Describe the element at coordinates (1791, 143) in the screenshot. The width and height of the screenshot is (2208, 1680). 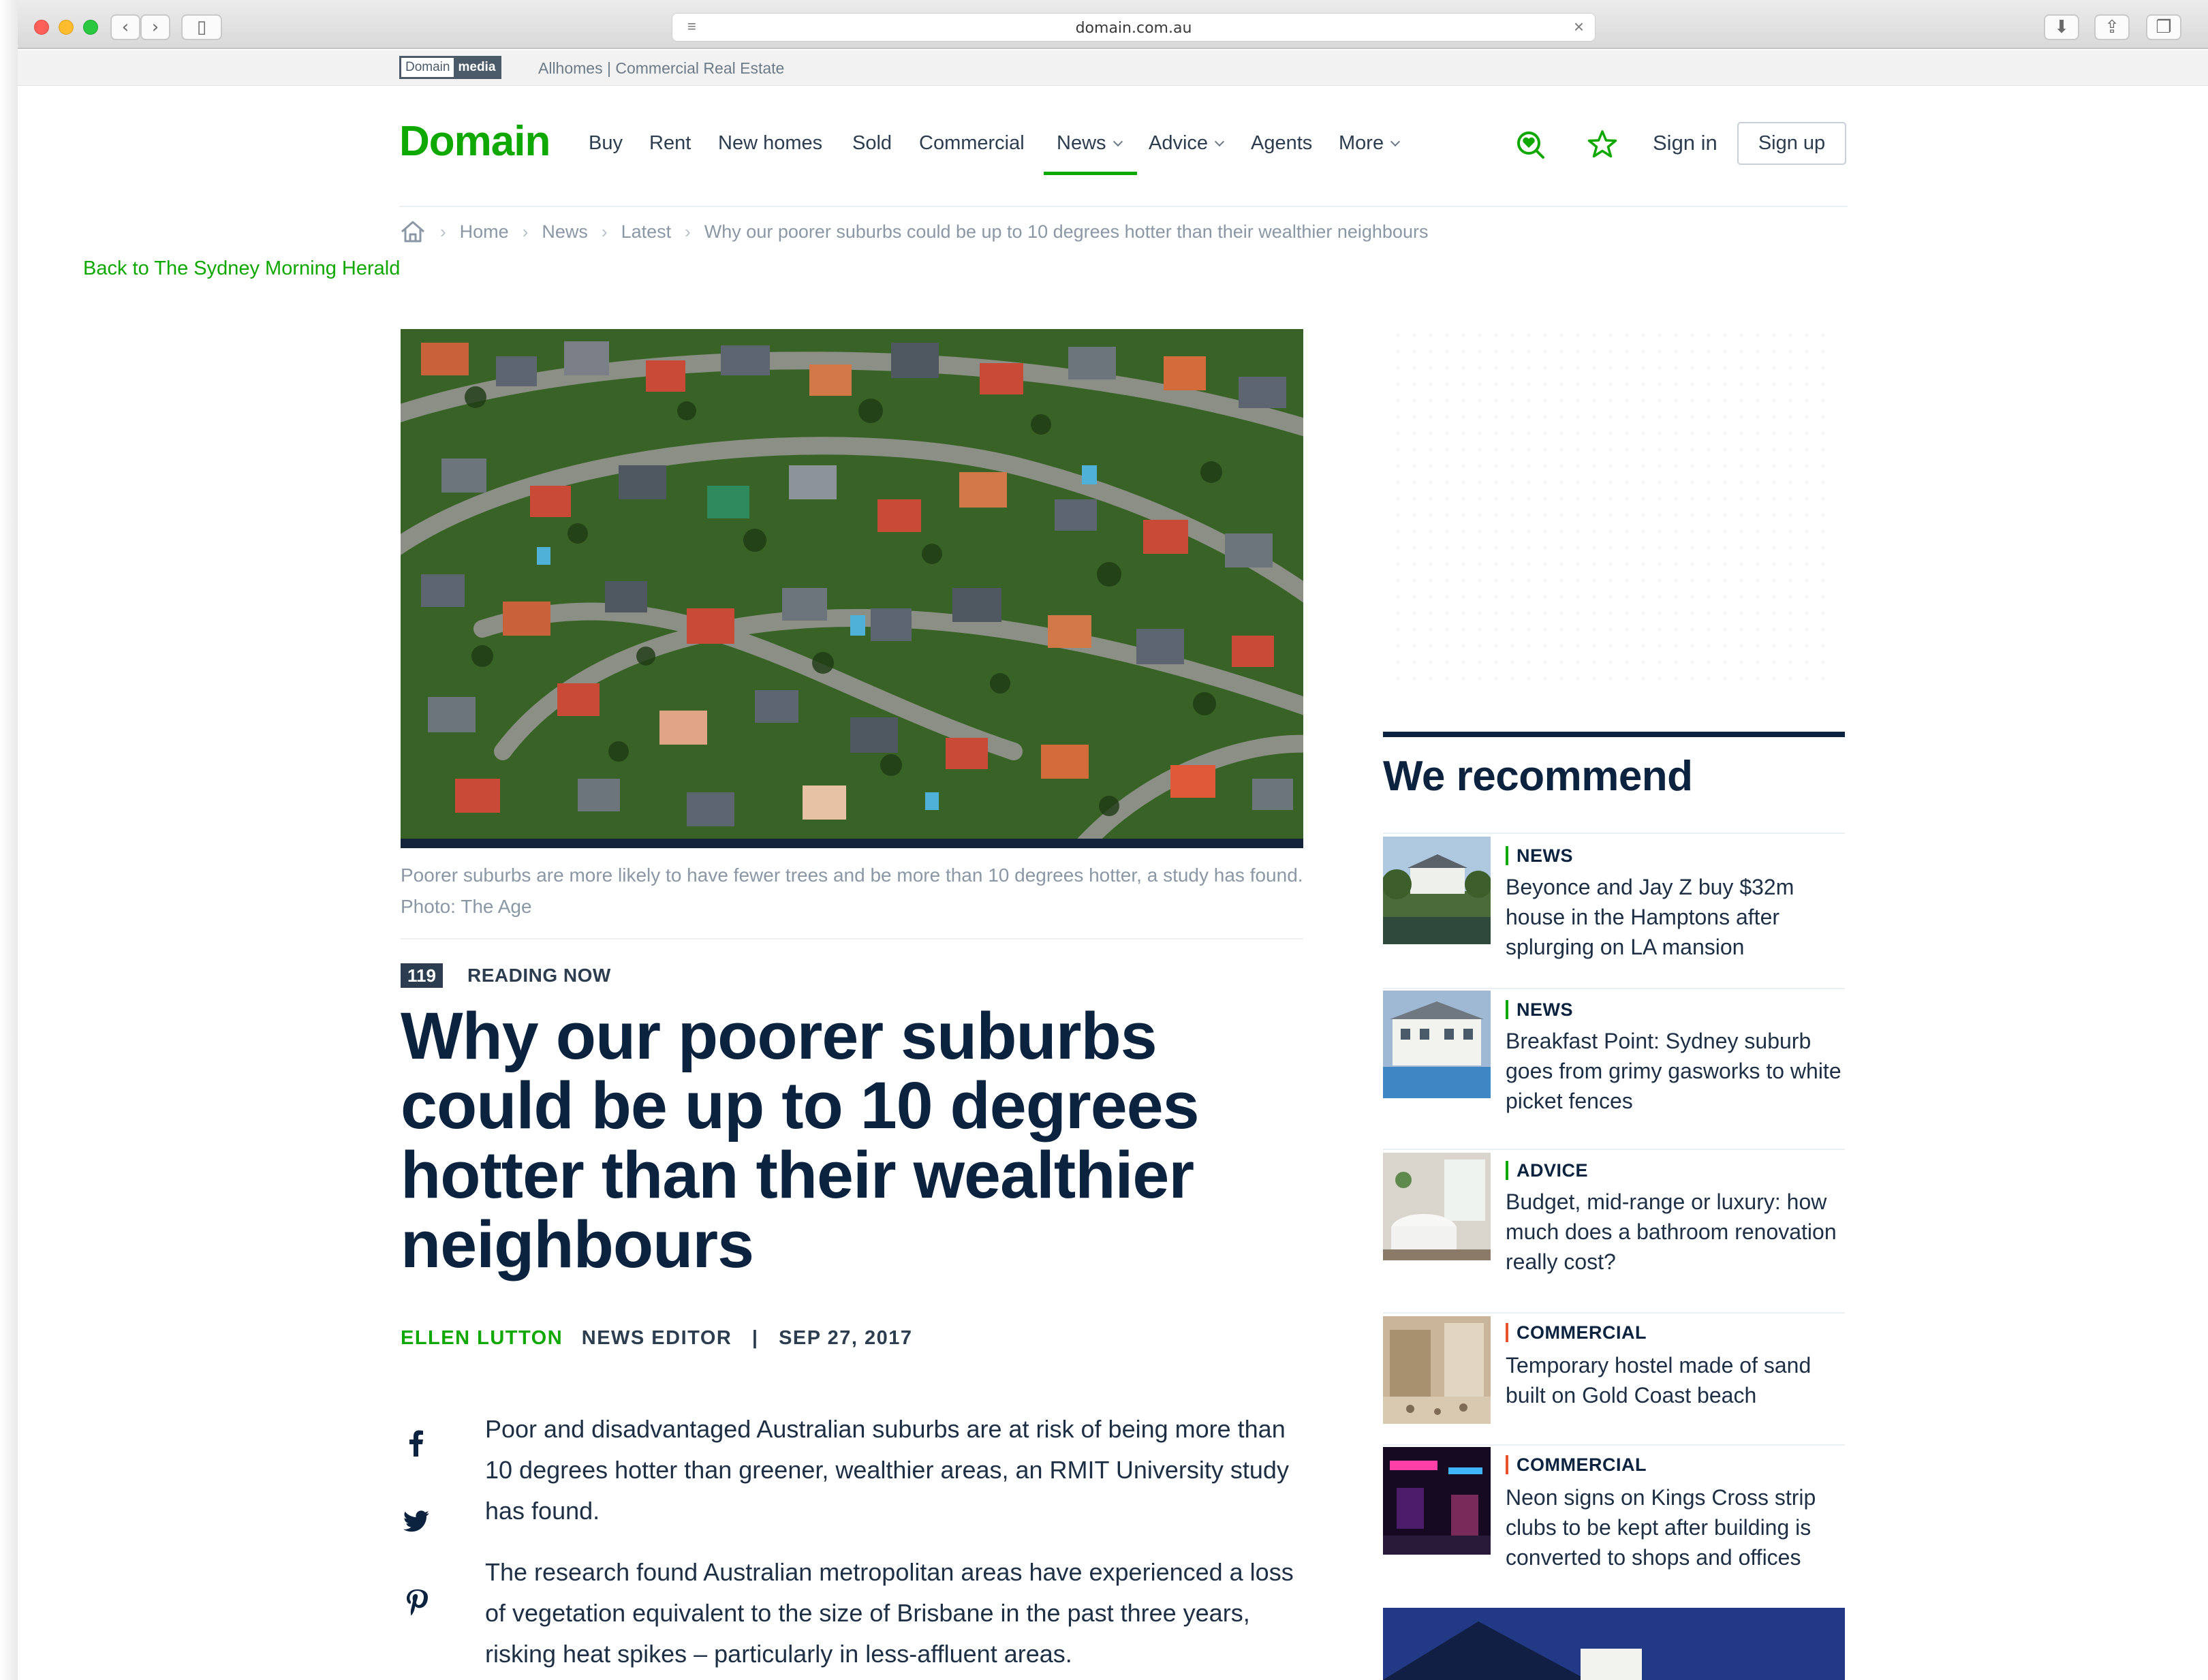
I see `sign-up-button: Sign up` at that location.